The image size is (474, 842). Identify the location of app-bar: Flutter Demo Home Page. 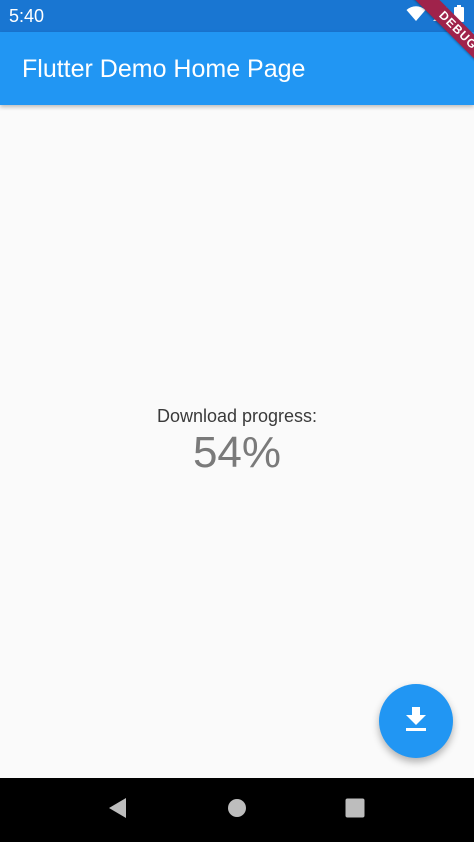
(237, 68).